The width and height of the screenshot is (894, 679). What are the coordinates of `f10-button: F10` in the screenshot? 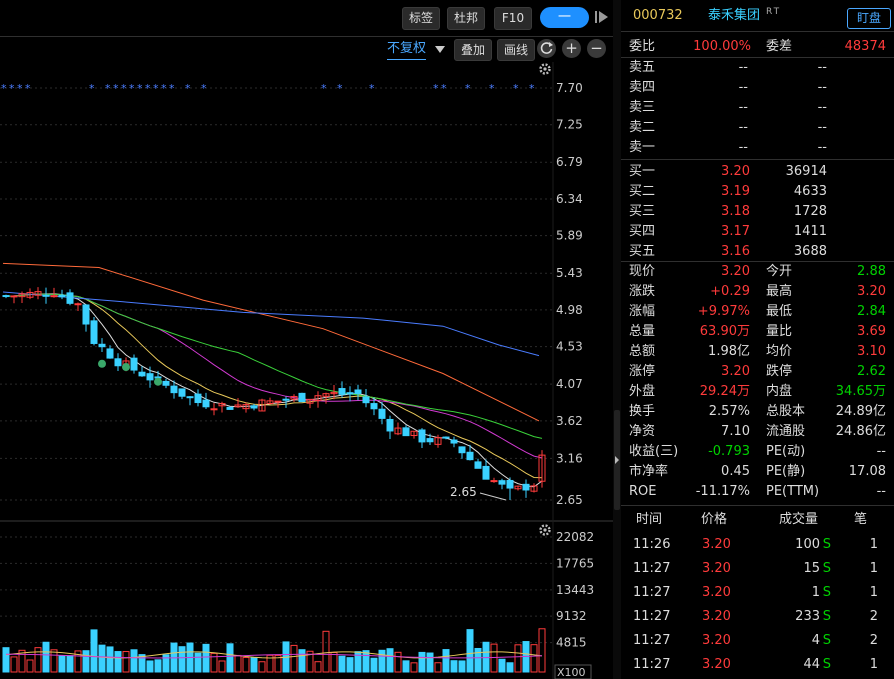 It's located at (513, 18).